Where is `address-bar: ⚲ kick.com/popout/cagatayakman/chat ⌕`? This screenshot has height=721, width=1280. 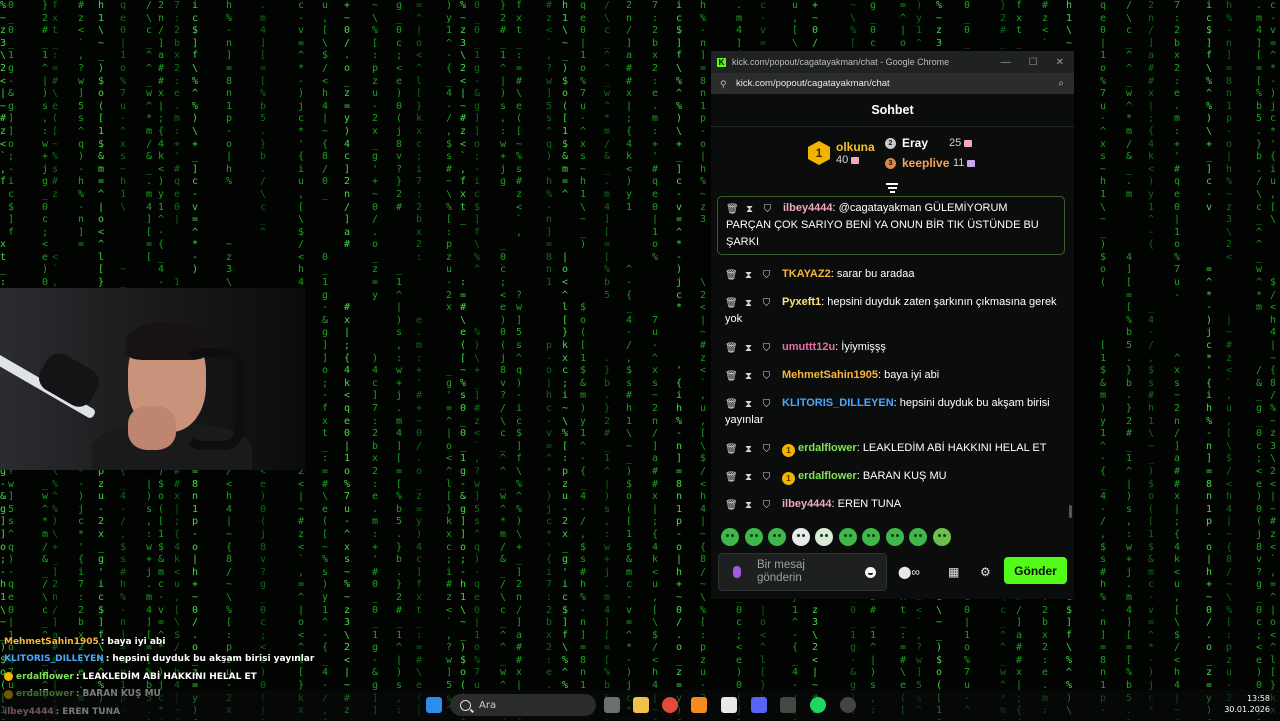
address-bar: ⚲ kick.com/popout/cagatayakman/chat ⌕ is located at coordinates (892, 83).